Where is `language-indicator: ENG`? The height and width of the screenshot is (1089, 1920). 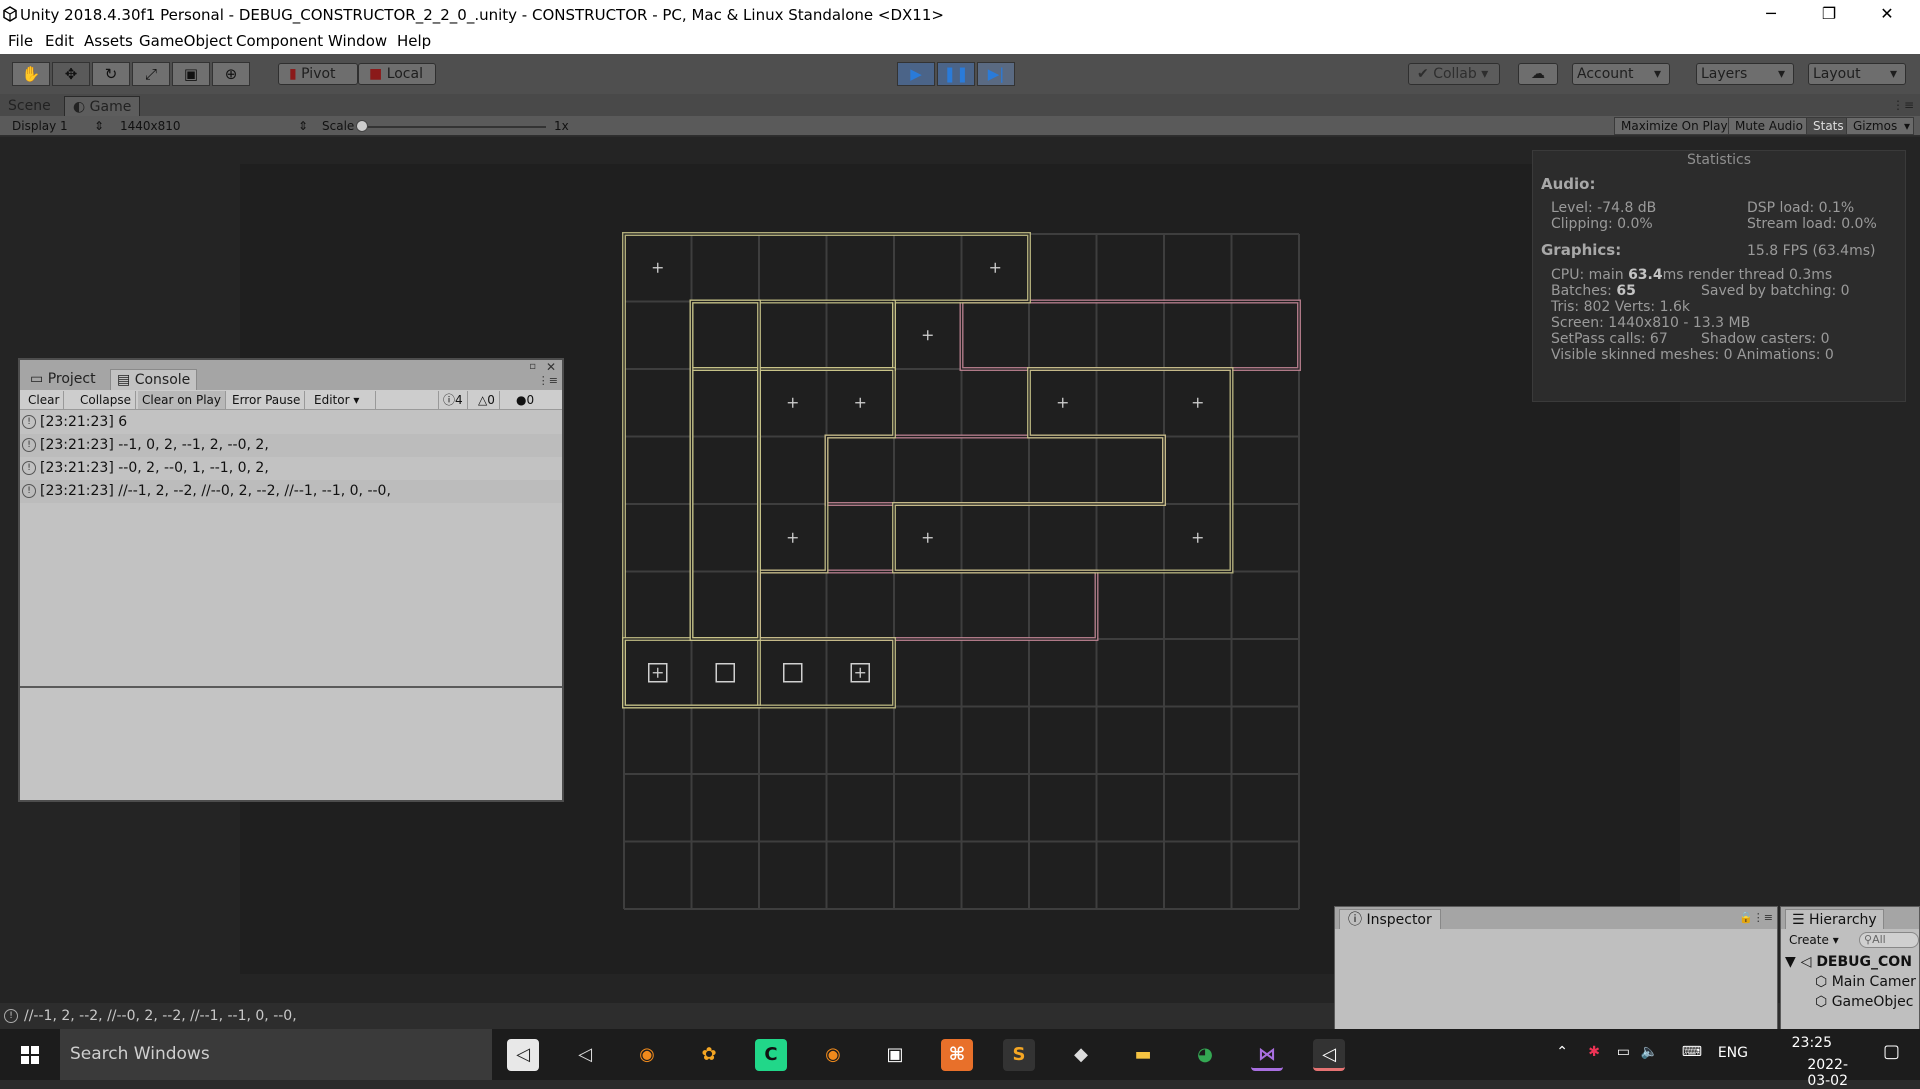
language-indicator: ENG is located at coordinates (1733, 1053).